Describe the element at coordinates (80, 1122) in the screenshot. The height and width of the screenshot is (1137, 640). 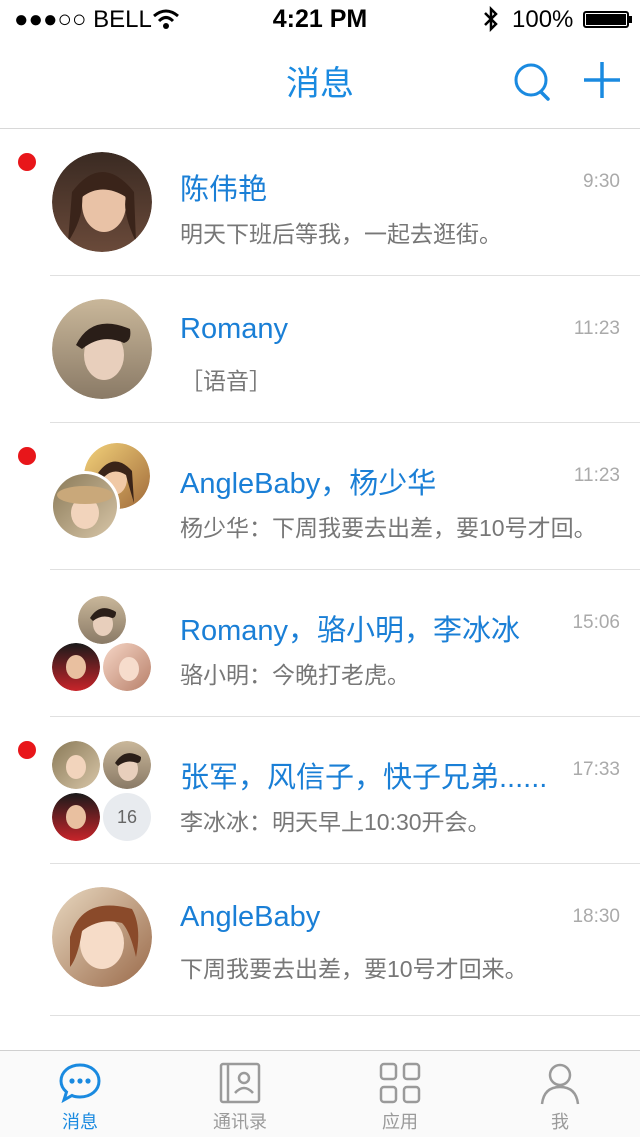
I see `tab-label: 消息` at that location.